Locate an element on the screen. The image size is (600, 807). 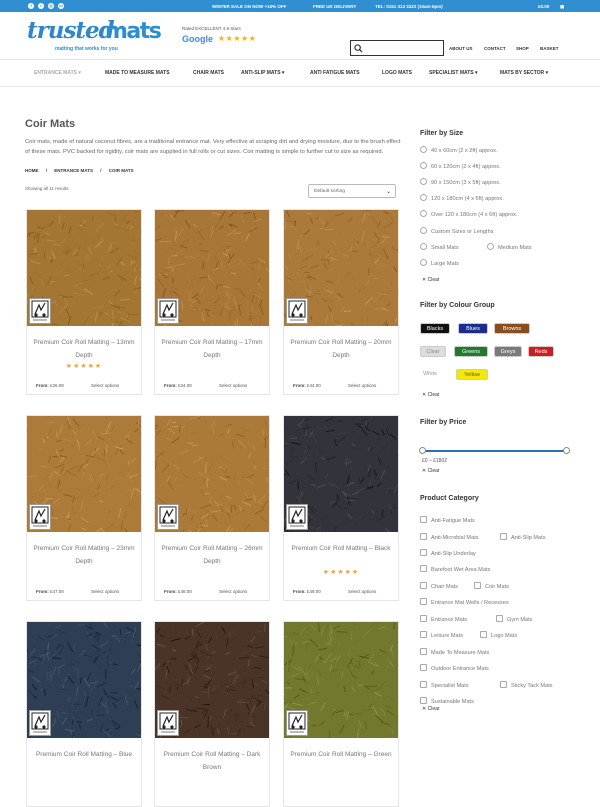
product-name: Premium Coir Roll Matting – 20mm Depth is located at coordinates (341, 349).